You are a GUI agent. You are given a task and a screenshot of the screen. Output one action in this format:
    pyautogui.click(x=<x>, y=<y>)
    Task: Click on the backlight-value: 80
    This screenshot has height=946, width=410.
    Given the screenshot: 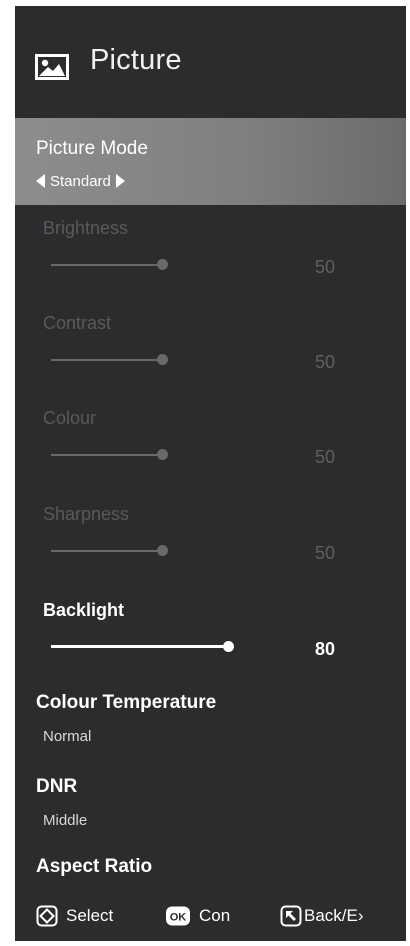 What is the action you would take?
    pyautogui.click(x=325, y=649)
    